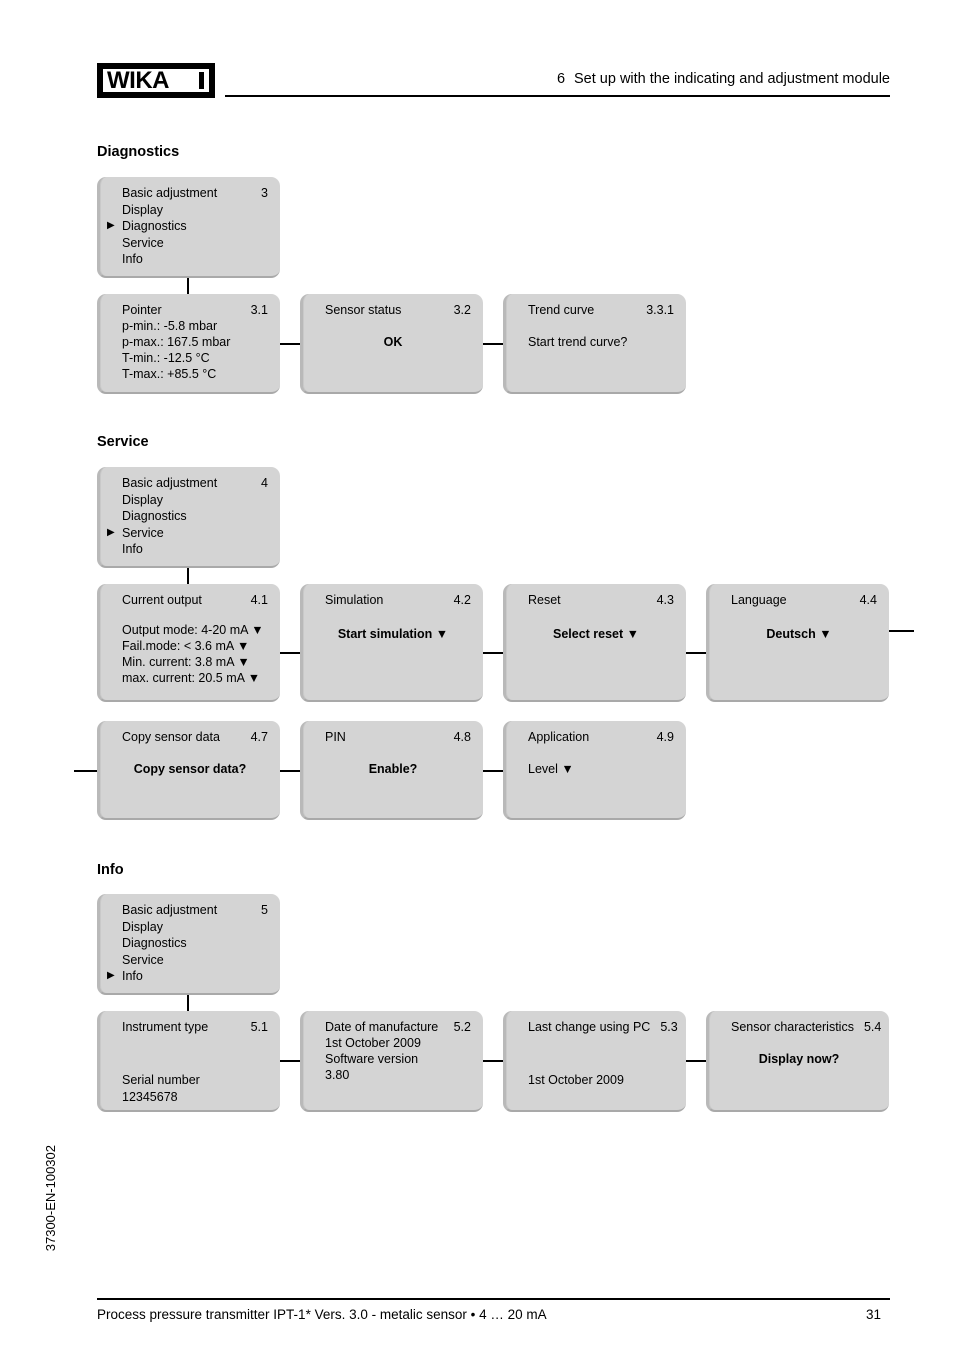 The height and width of the screenshot is (1354, 954). Describe the element at coordinates (589, 1027) in the screenshot. I see `box-title: Last change using PC` at that location.